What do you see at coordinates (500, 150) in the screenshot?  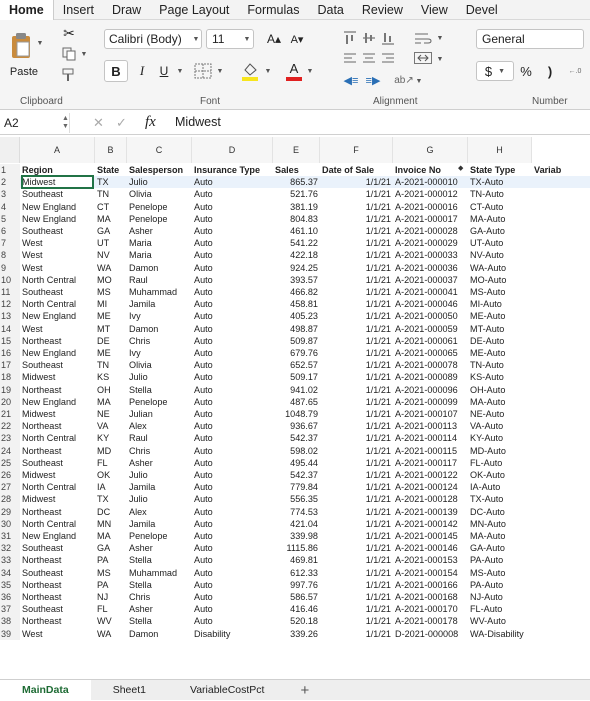 I see `column-header-h: H` at bounding box center [500, 150].